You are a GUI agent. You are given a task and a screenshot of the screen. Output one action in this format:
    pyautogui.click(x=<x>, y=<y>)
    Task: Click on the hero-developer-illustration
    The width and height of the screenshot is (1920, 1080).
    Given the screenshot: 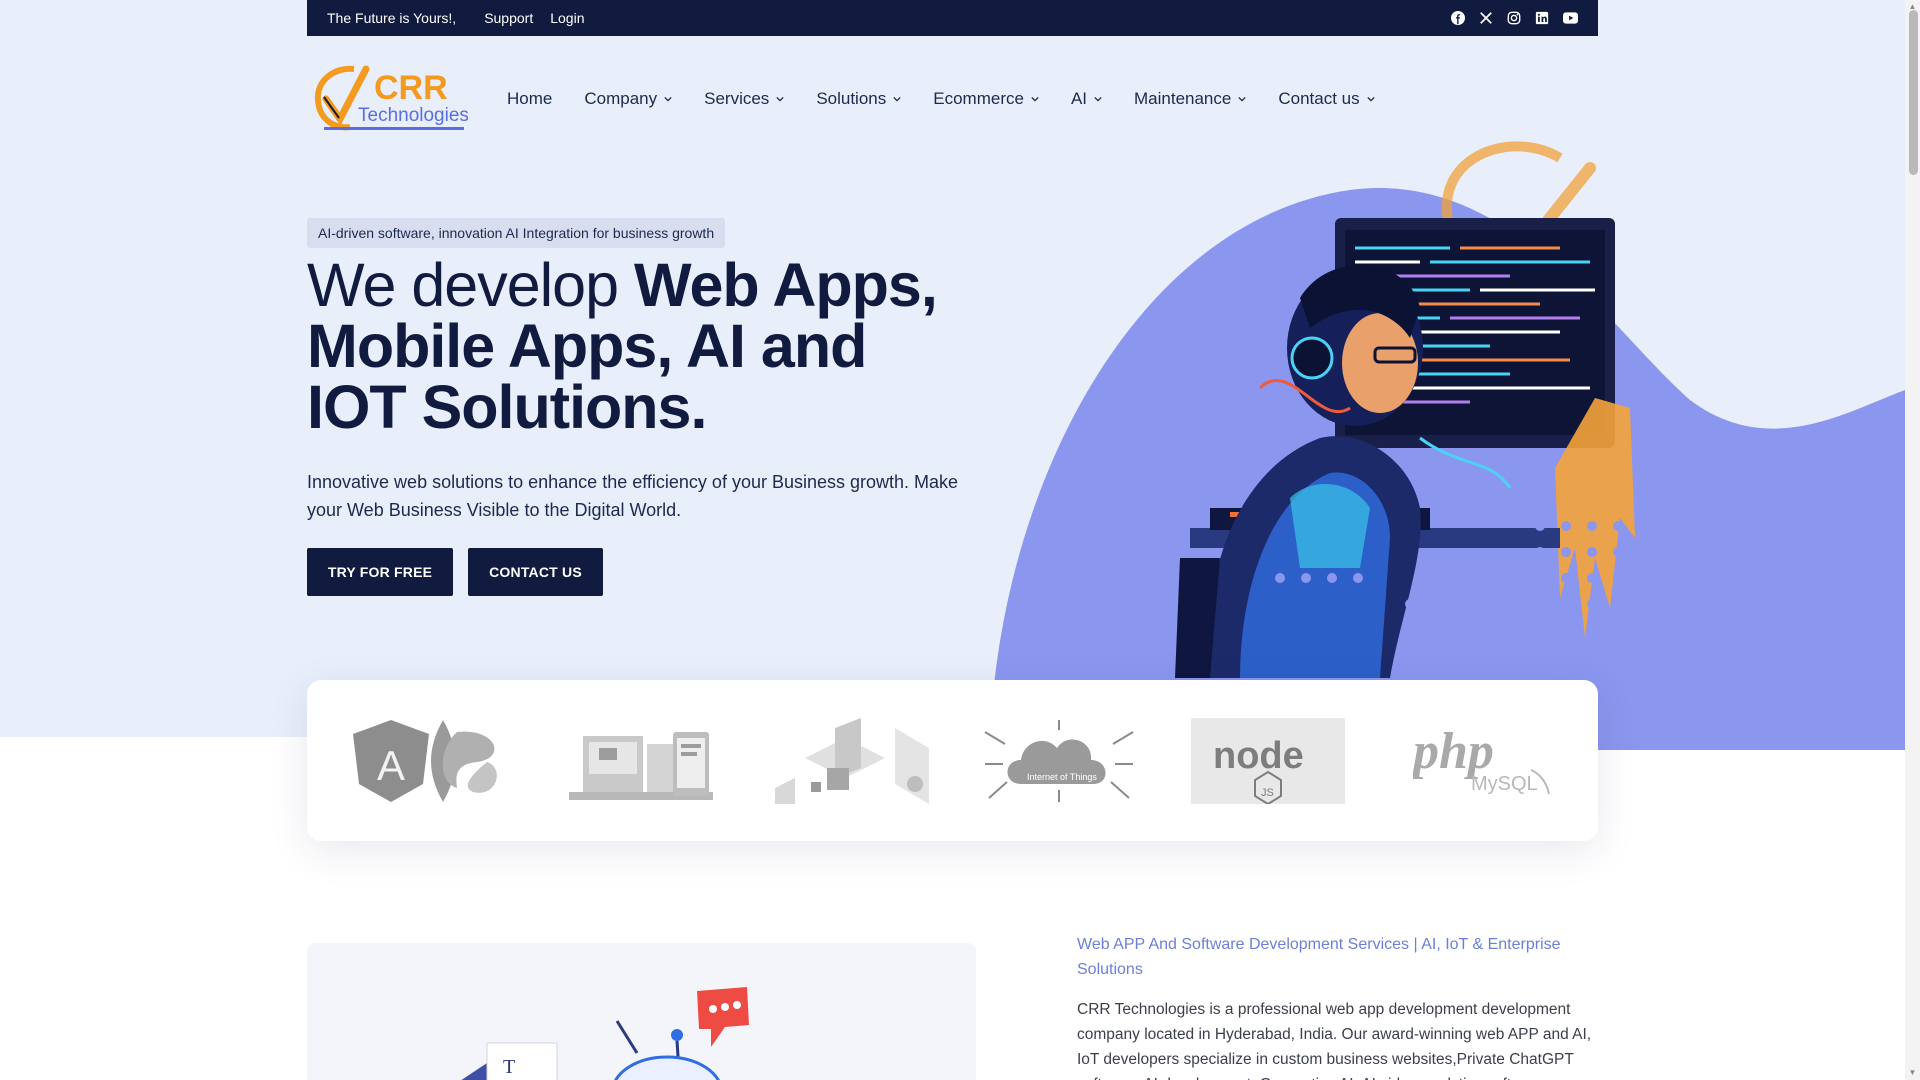 What is the action you would take?
    pyautogui.click(x=1412, y=409)
    